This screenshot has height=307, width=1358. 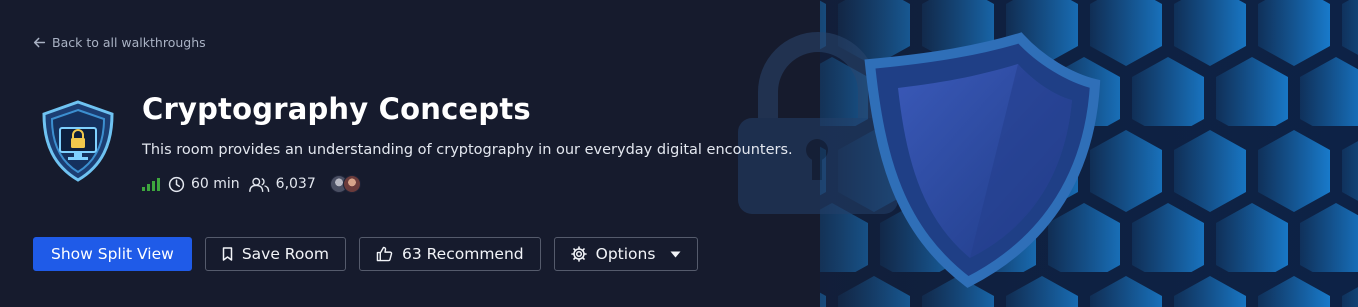 What do you see at coordinates (176, 184) in the screenshot?
I see `clock-icon` at bounding box center [176, 184].